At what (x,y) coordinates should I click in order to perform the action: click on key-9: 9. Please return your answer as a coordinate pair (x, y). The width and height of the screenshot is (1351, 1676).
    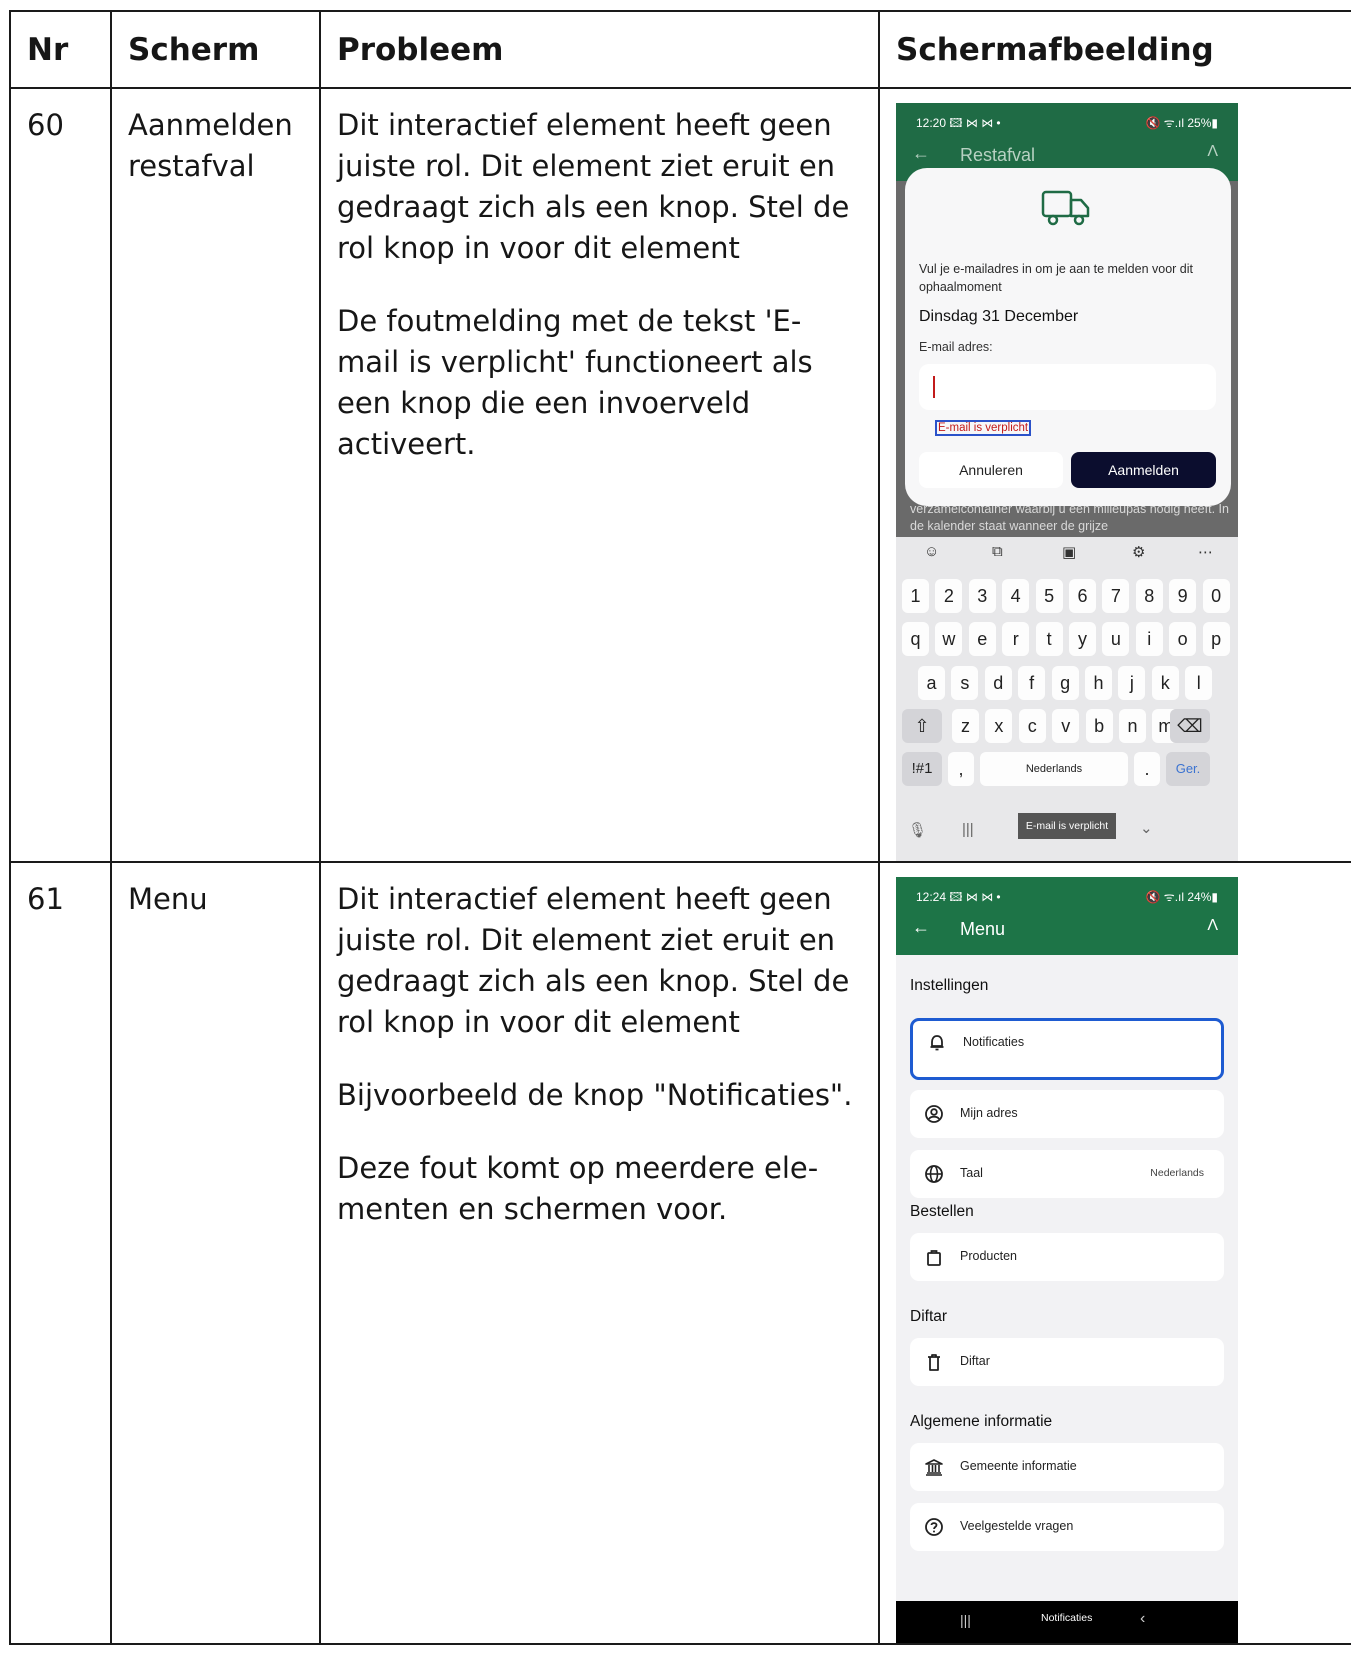
    Looking at the image, I should click on (1183, 596).